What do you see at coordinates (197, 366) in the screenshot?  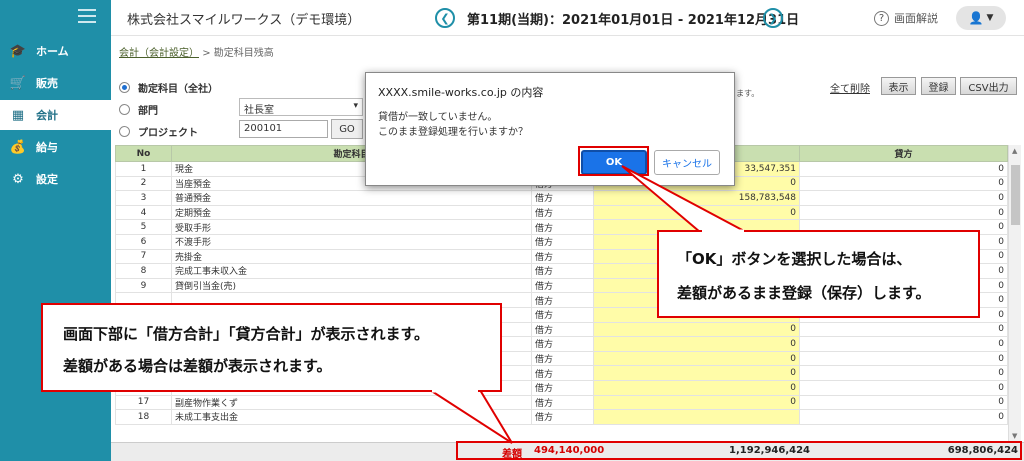 I see `totals-callout-line2: 差額がある場合は差額が表示されます。` at bounding box center [197, 366].